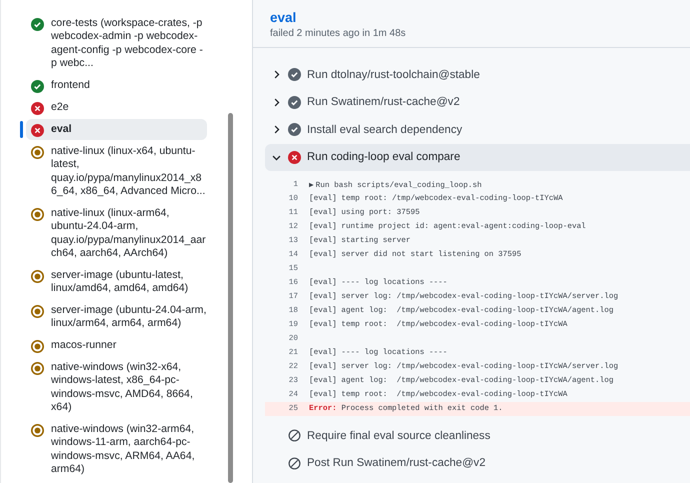 Image resolution: width=690 pixels, height=483 pixels. Describe the element at coordinates (393, 74) in the screenshot. I see `step-name: Run dtolnay/rust-toolchain@stable` at that location.